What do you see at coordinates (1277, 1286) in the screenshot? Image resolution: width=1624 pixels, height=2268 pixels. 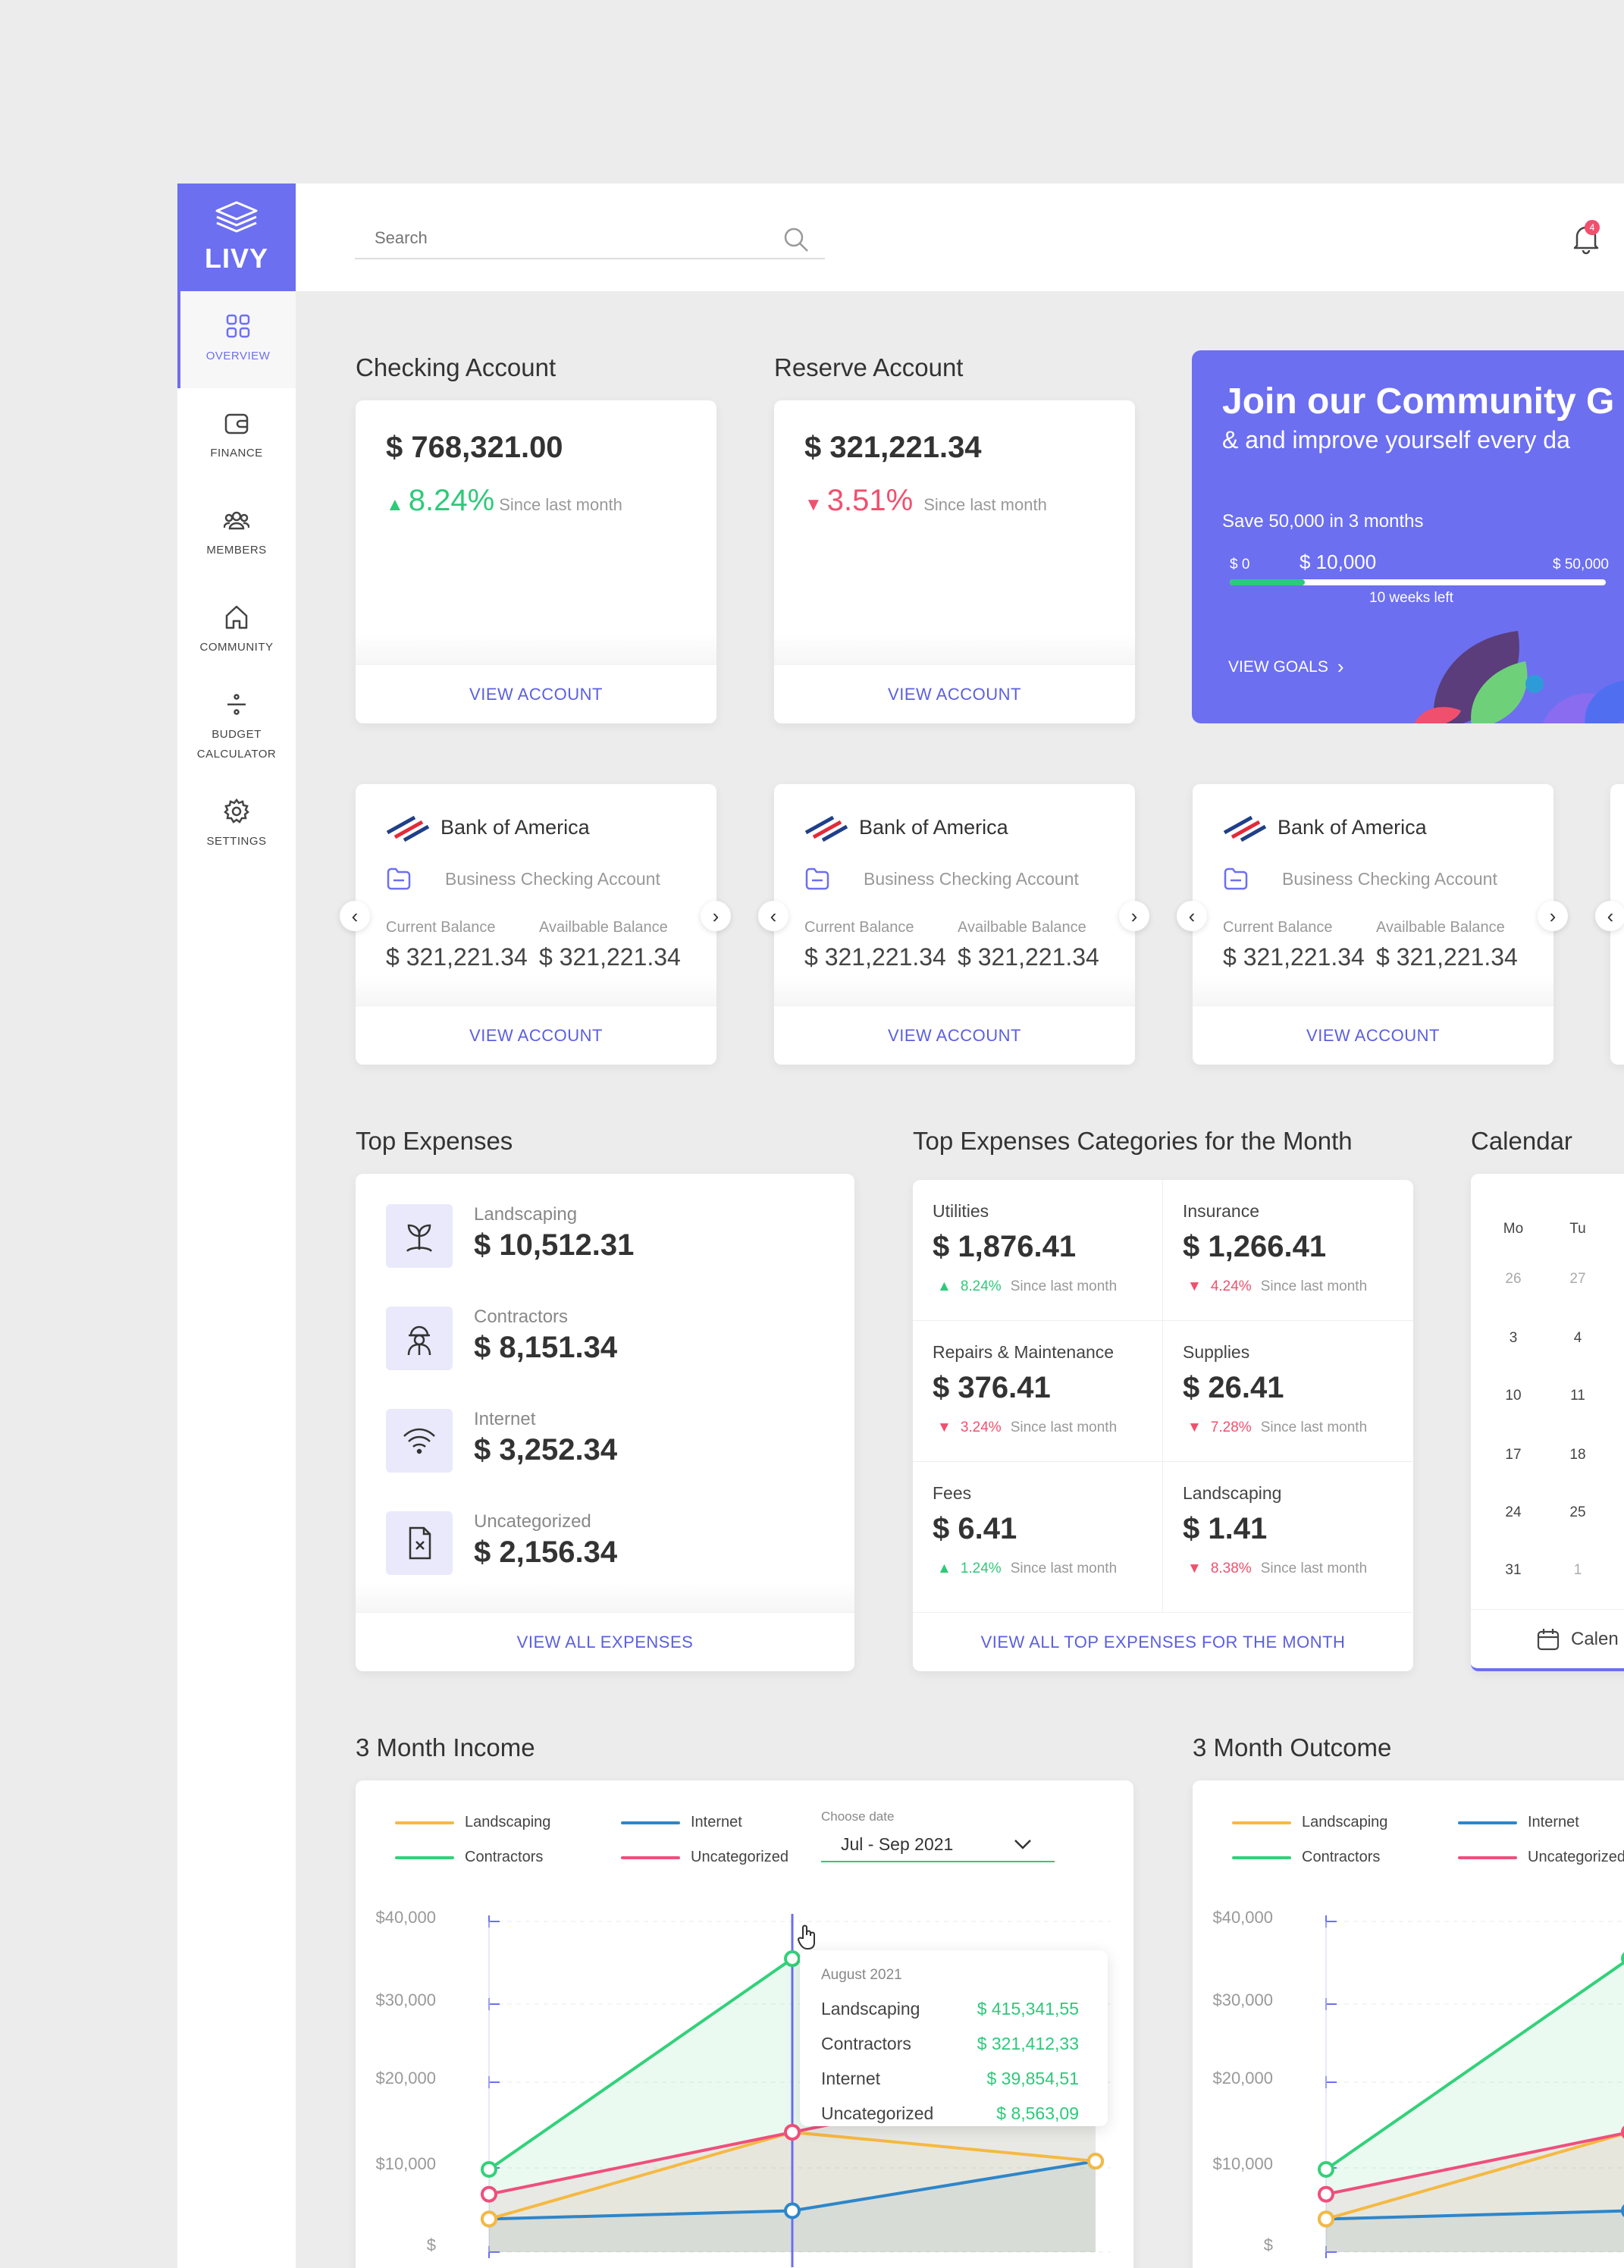 I see `category-change: ▼ 4.24% Since last month` at bounding box center [1277, 1286].